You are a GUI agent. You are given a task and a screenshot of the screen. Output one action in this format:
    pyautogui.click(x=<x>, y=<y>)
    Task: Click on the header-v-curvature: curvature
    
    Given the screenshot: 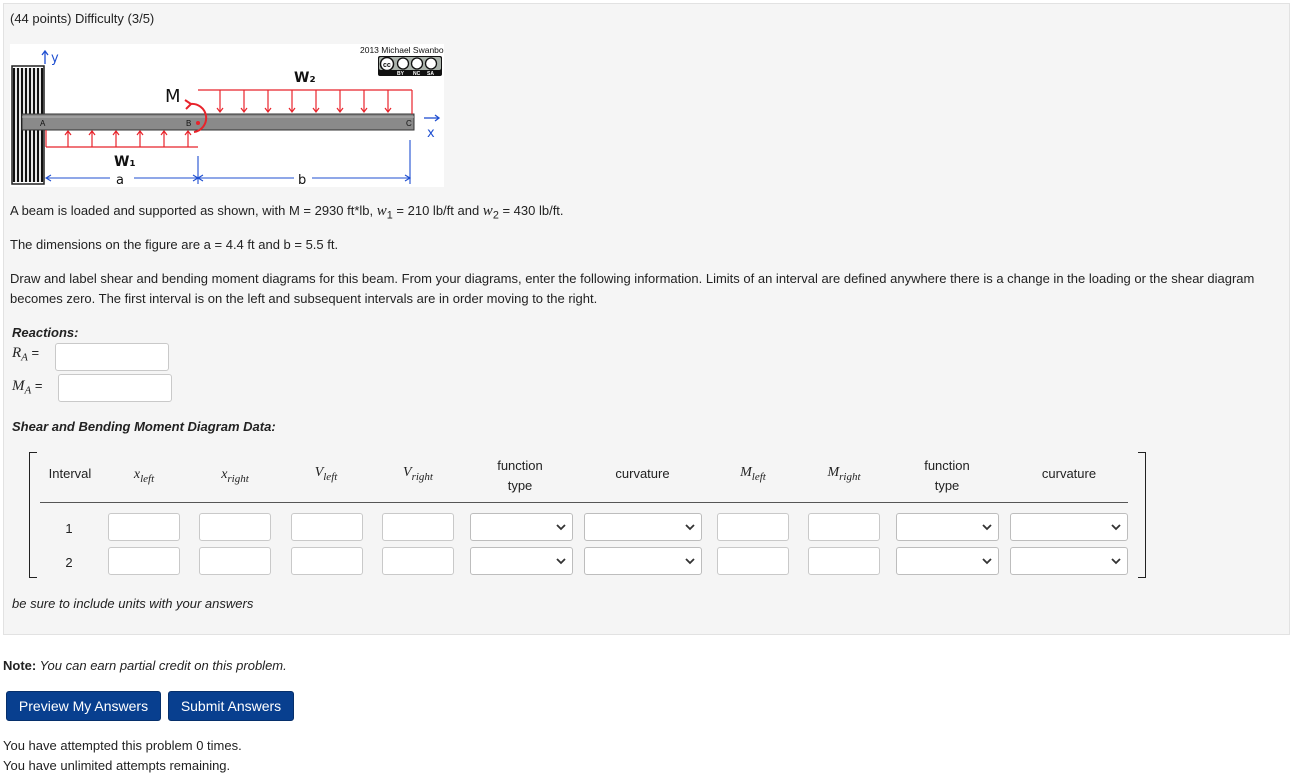 What is the action you would take?
    pyautogui.click(x=642, y=473)
    